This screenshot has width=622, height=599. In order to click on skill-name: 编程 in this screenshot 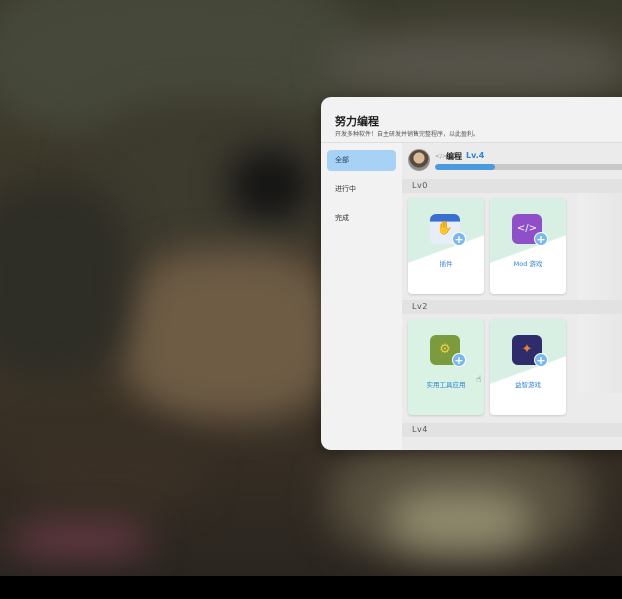, I will do `click(454, 156)`.